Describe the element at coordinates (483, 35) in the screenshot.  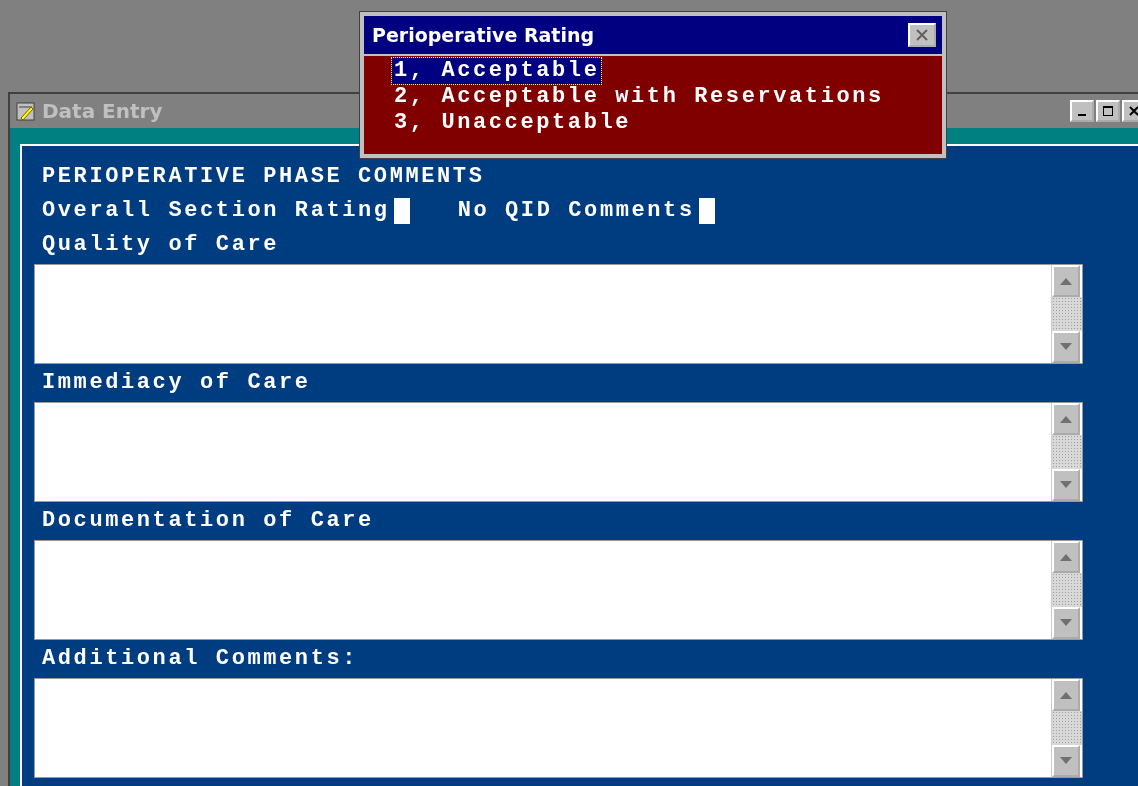
I see `popup-title: Perioperative Rating` at that location.